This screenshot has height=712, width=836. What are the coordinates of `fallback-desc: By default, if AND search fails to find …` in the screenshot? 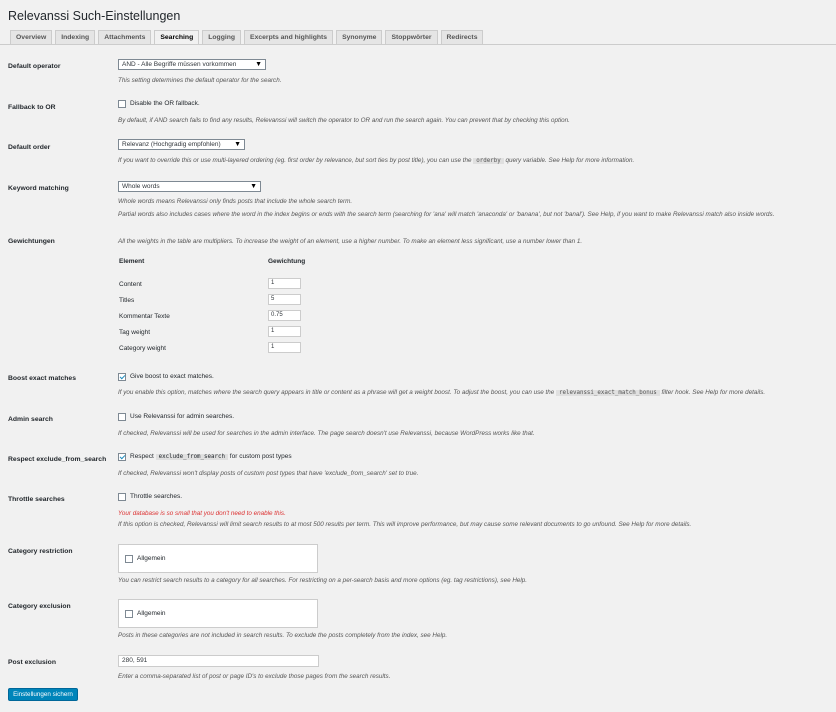 It's located at (344, 120).